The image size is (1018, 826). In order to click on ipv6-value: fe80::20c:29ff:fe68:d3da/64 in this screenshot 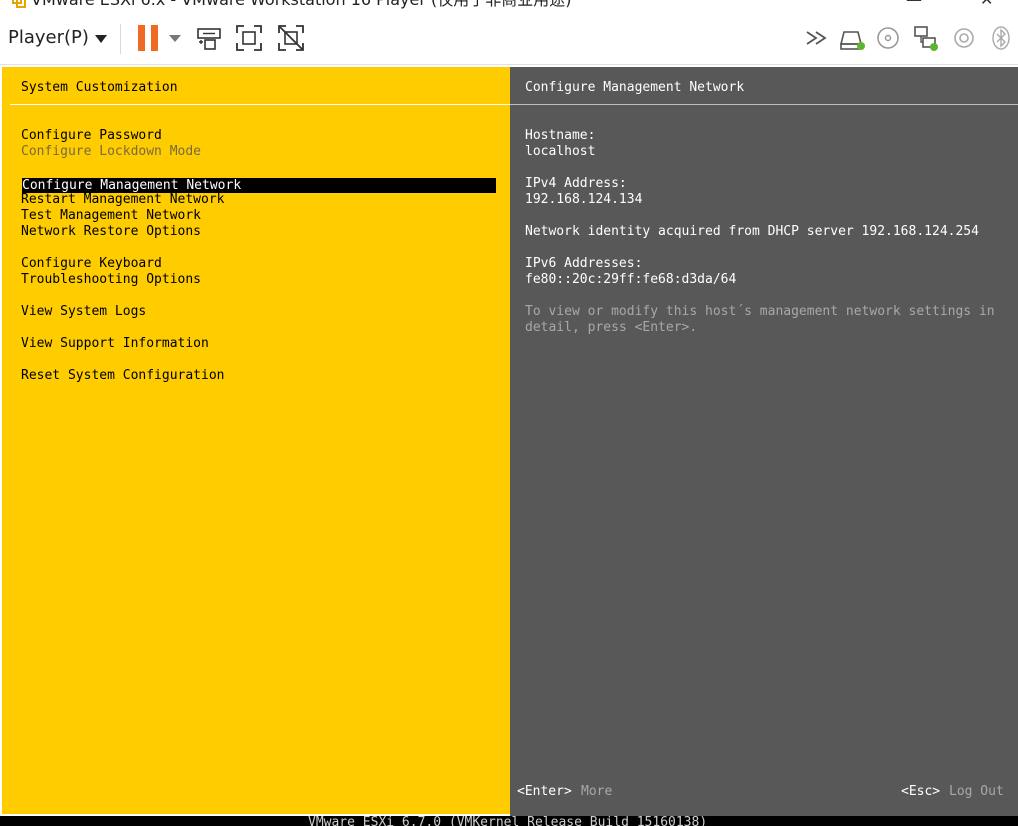, I will do `click(631, 279)`.